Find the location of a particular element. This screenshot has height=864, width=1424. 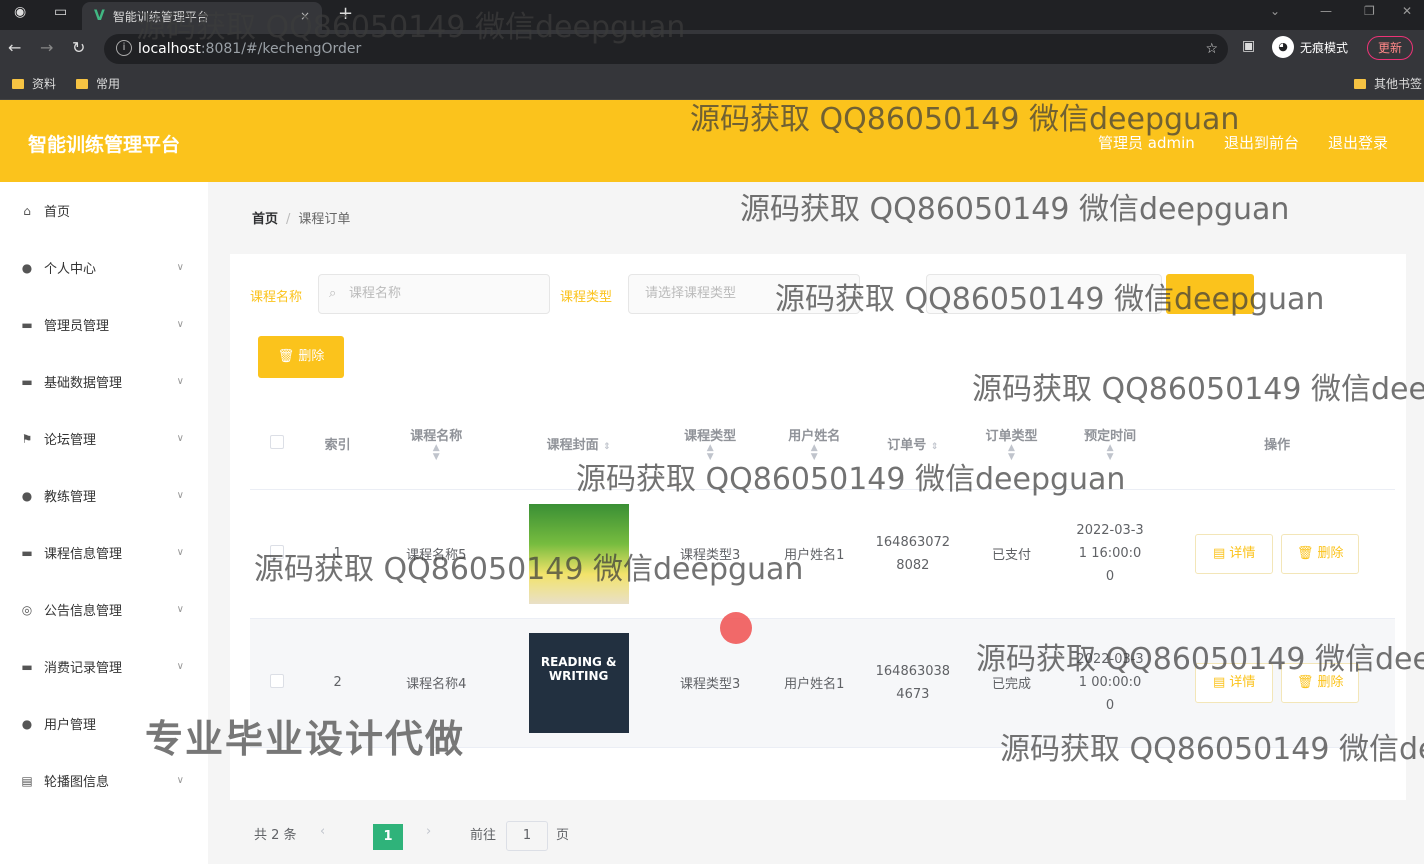

sidebar-item-label: 用户管理 is located at coordinates (70, 725).